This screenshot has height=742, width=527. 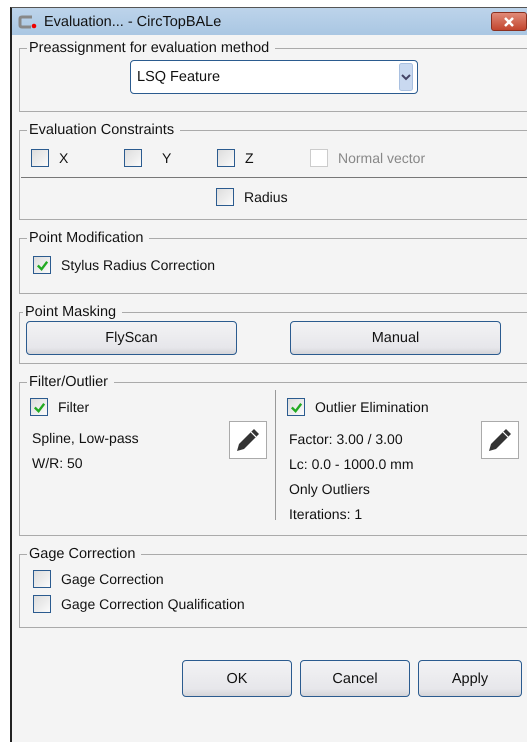 I want to click on group-title: Filter/Outlier, so click(x=68, y=382).